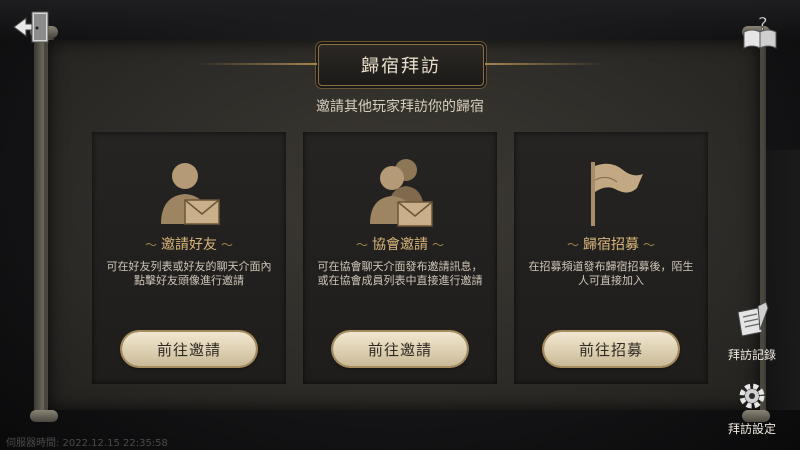 This screenshot has height=450, width=800. I want to click on rod-cap, so click(44, 416).